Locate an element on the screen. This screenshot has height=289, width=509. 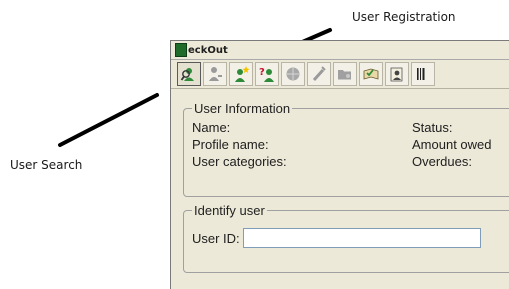
folder-user-disabled-button is located at coordinates (345, 74).